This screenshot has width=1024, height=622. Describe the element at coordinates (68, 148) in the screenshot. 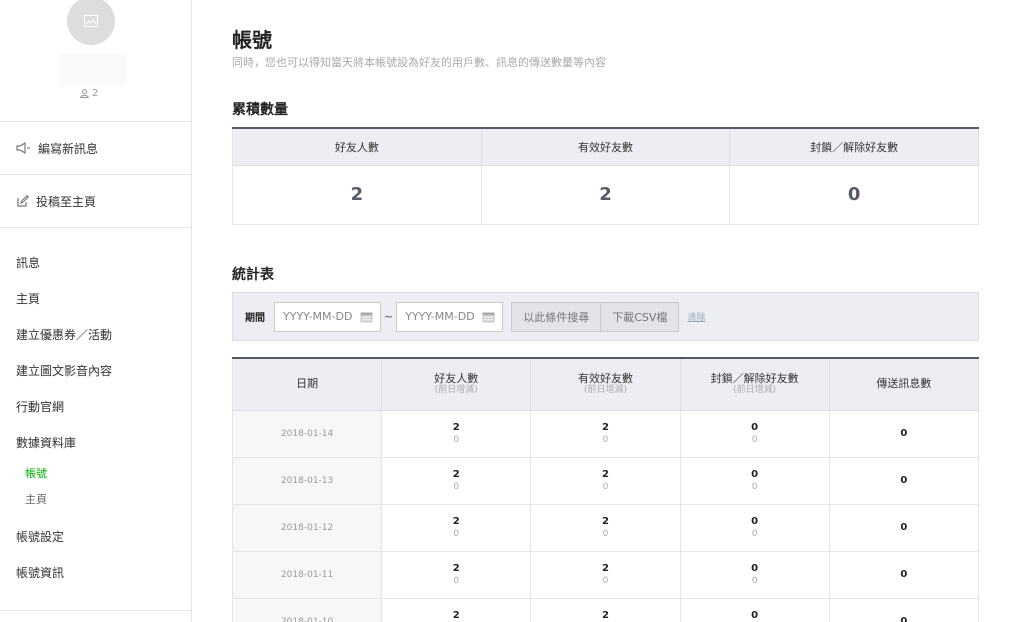

I see `compose-message-label: 編寫新訊息` at that location.